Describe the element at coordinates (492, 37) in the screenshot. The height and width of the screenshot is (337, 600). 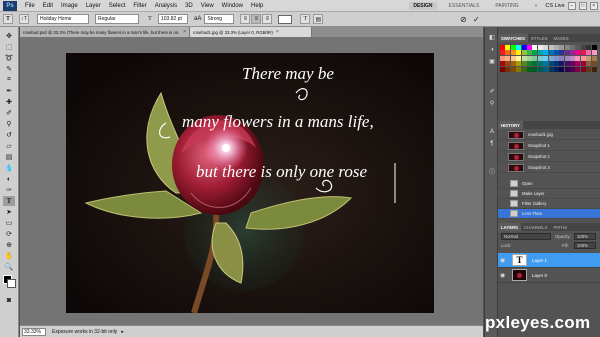
I see `color-panel-icon: ◧` at that location.